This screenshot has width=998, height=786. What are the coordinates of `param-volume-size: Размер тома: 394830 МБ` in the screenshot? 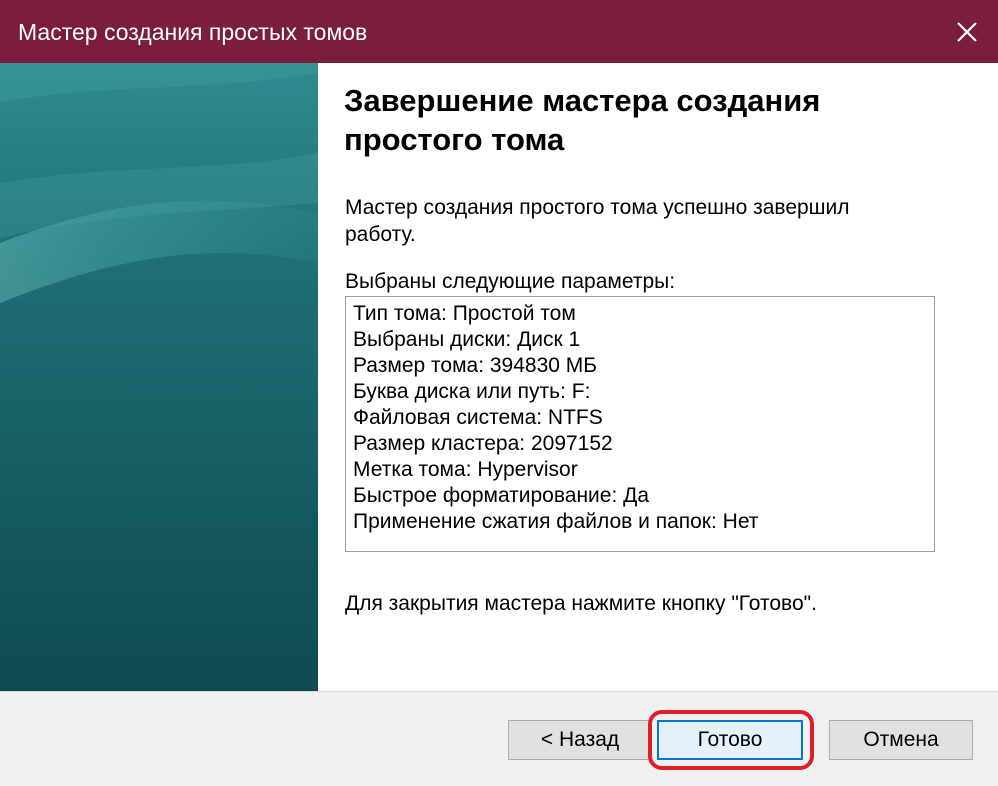 It's located at (475, 365).